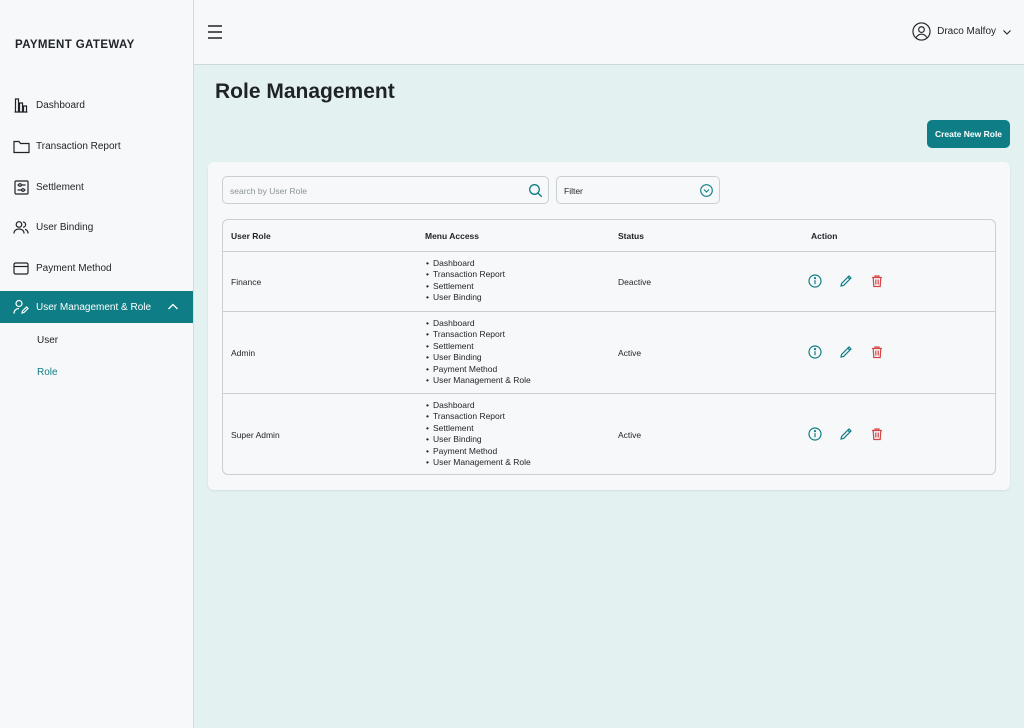 The width and height of the screenshot is (1024, 728). What do you see at coordinates (609, 32) in the screenshot?
I see `topbar: Draco Malfoy` at bounding box center [609, 32].